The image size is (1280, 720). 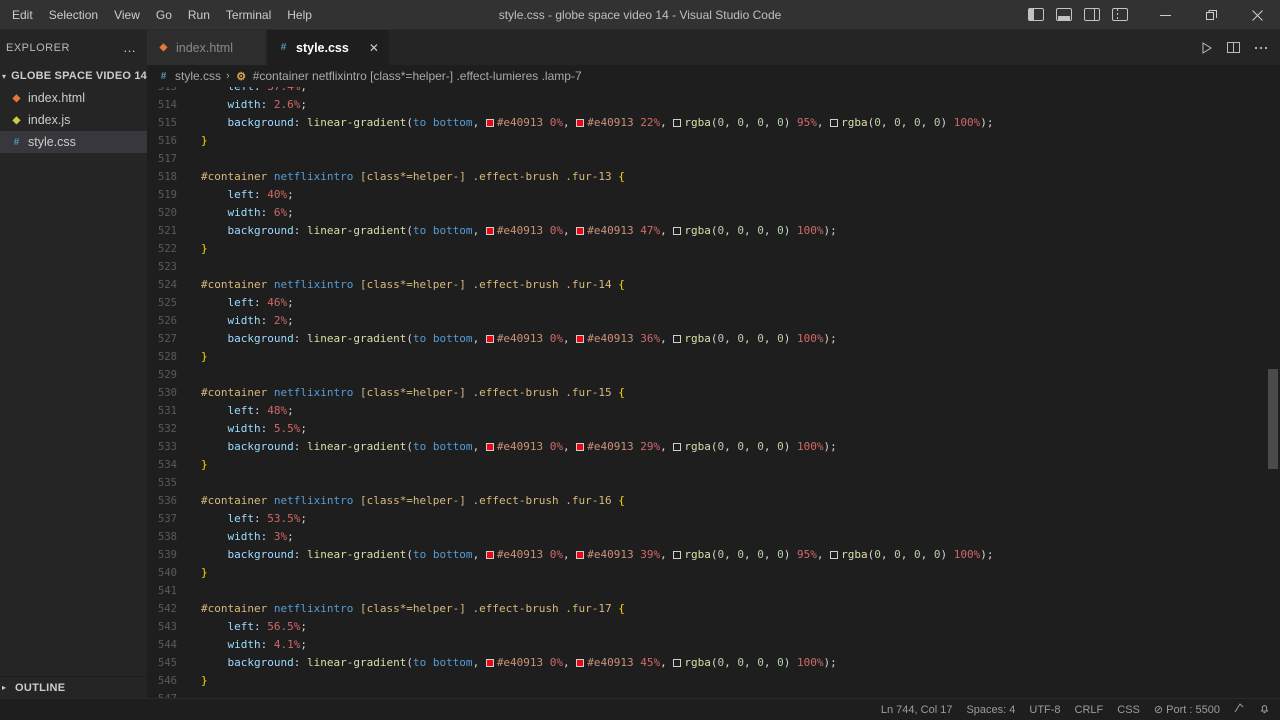 I want to click on code-line: 544 width: 4.1%;, so click(x=713, y=645).